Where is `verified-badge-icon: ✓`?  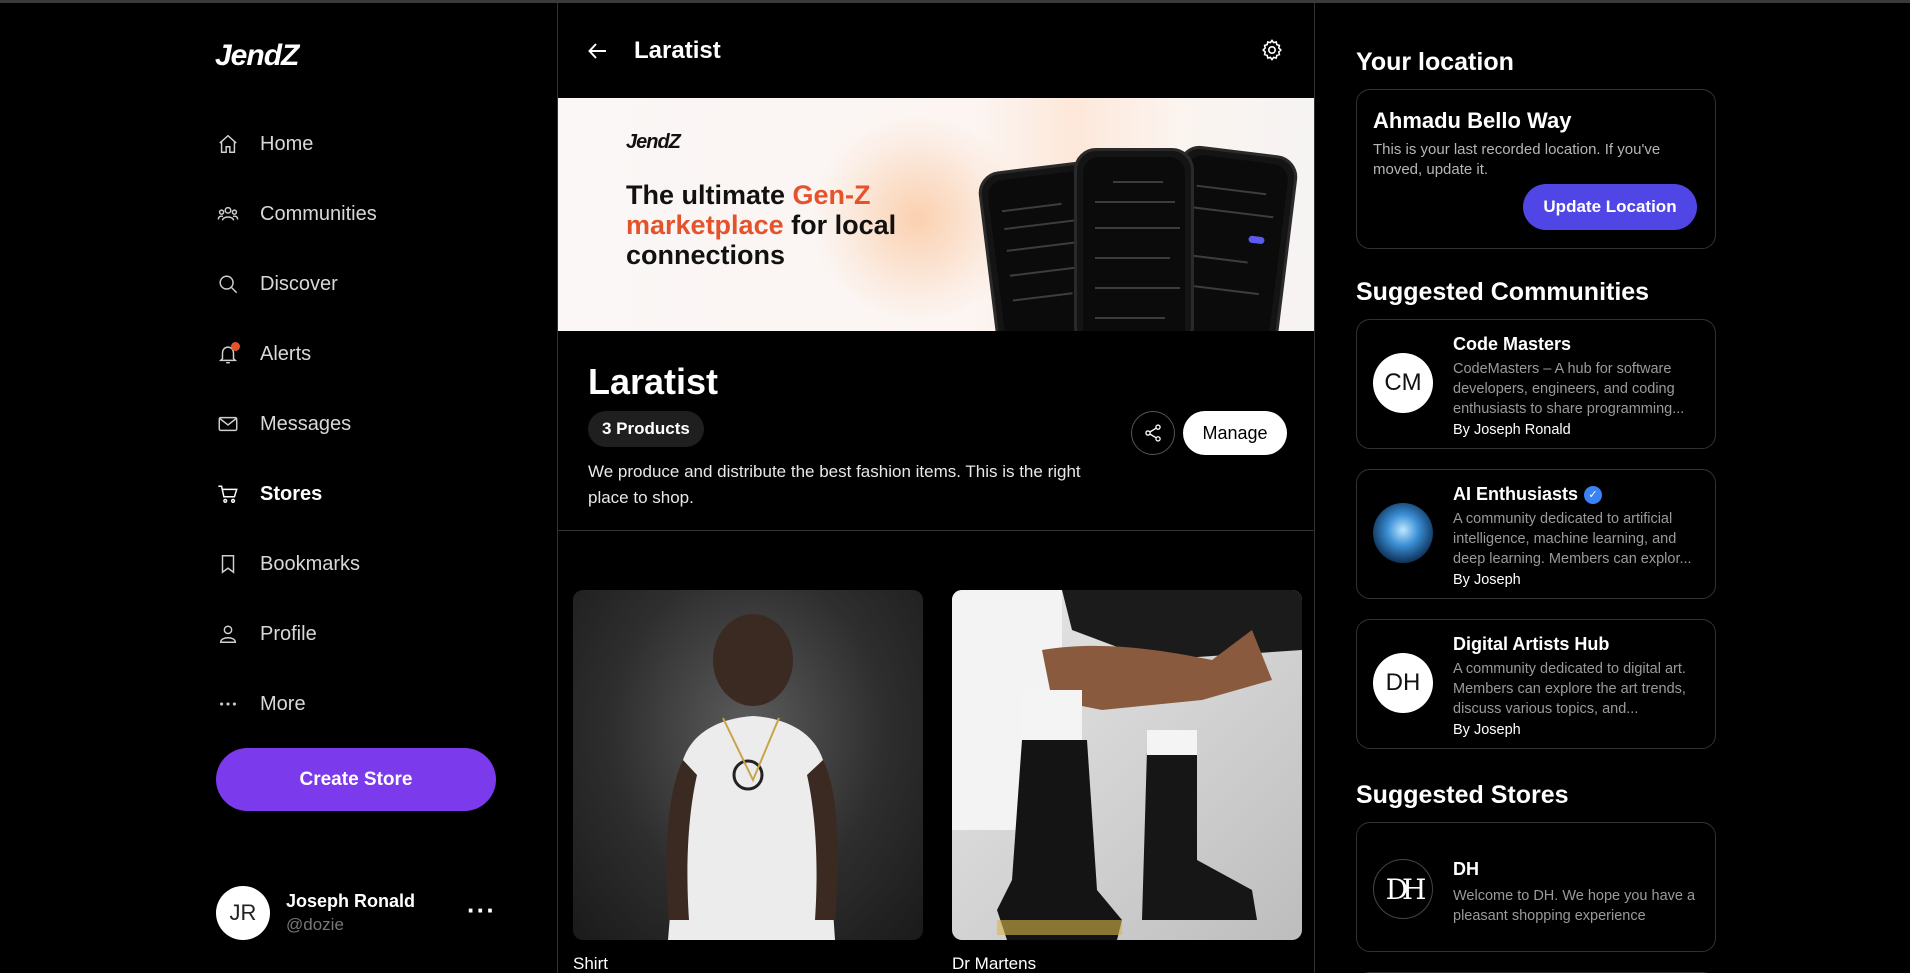 verified-badge-icon: ✓ is located at coordinates (1593, 494).